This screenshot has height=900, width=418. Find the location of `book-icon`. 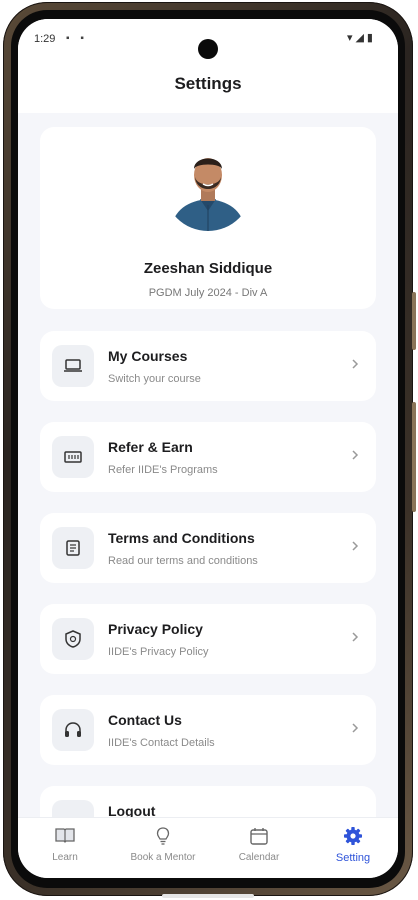

book-icon is located at coordinates (65, 837).